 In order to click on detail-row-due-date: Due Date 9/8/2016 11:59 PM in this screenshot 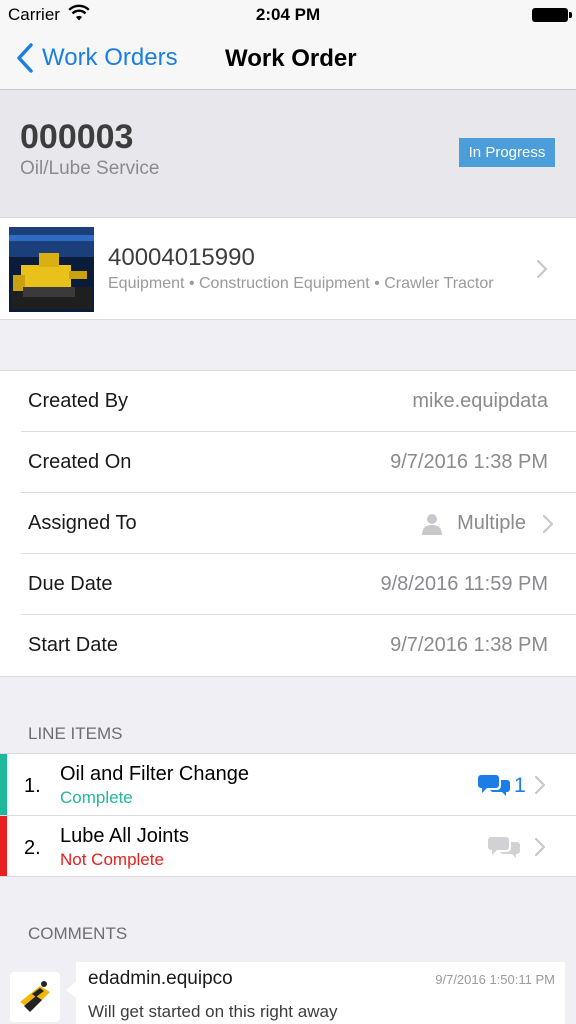, I will do `click(298, 584)`.